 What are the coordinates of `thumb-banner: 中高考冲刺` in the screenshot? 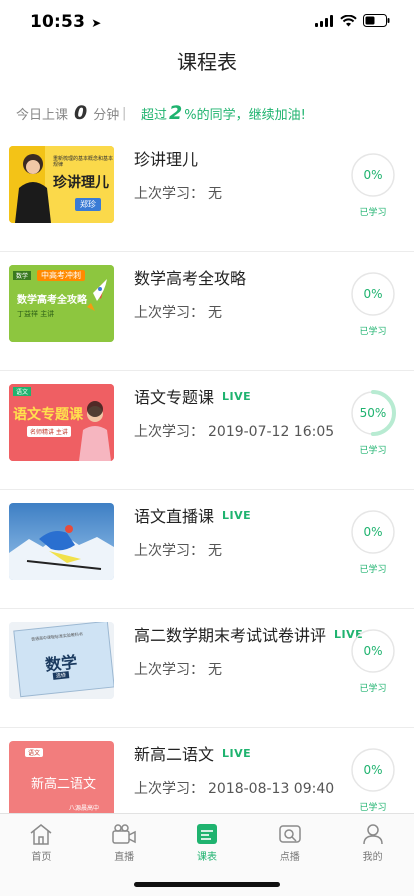 It's located at (61, 275).